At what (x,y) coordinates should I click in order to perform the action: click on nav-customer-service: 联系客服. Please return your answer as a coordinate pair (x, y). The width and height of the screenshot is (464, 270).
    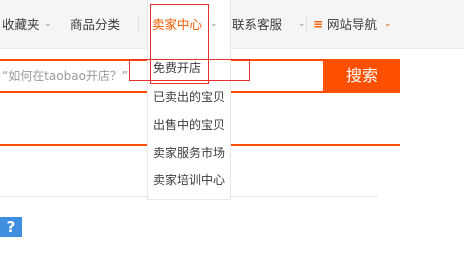
    Looking at the image, I should click on (257, 24).